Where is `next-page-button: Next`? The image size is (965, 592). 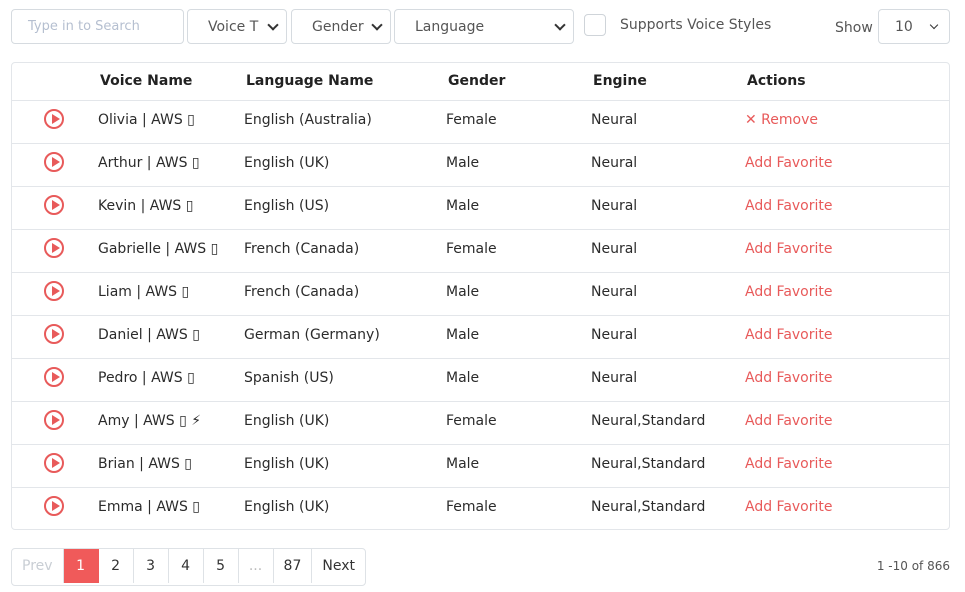
next-page-button: Next is located at coordinates (338, 566).